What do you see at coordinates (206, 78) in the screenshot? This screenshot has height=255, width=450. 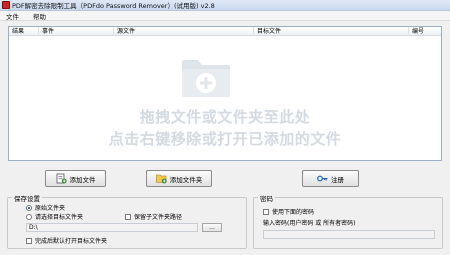 I see `folder-plus-icon` at bounding box center [206, 78].